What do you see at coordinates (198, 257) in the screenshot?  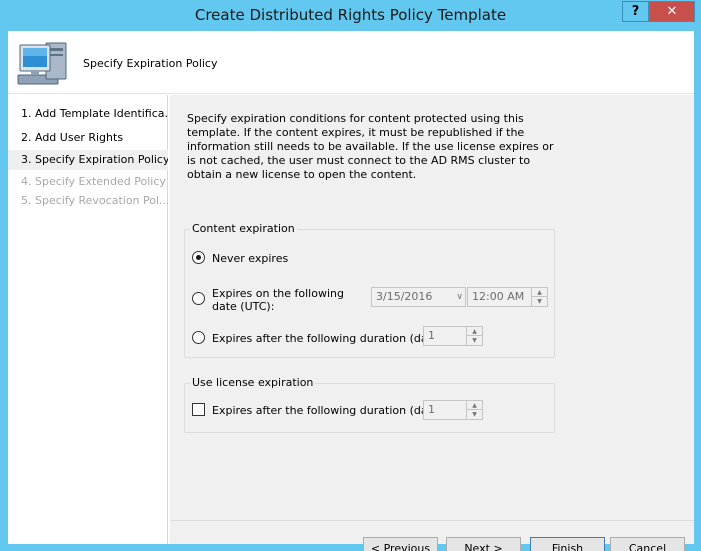 I see `never-expires-radio` at bounding box center [198, 257].